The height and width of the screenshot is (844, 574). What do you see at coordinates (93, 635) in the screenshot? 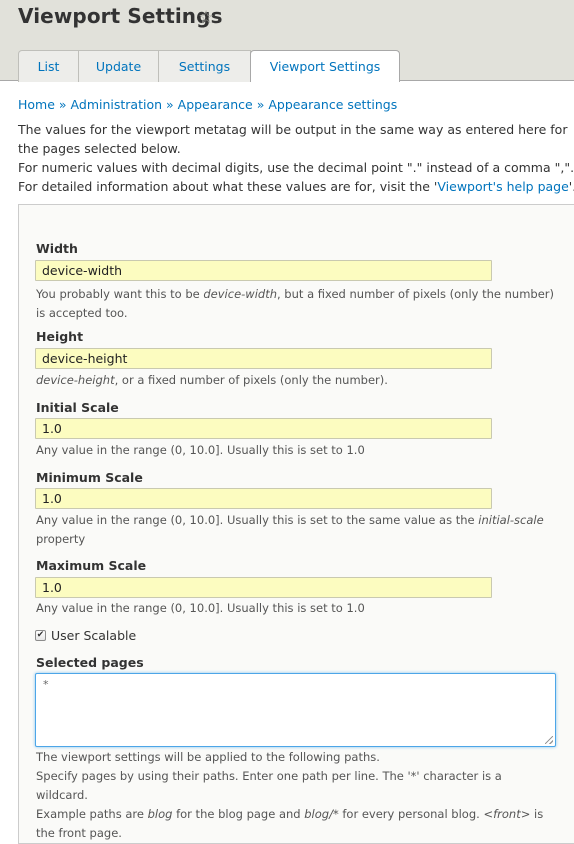
I see `user-scalable-label: User Scalable` at bounding box center [93, 635].